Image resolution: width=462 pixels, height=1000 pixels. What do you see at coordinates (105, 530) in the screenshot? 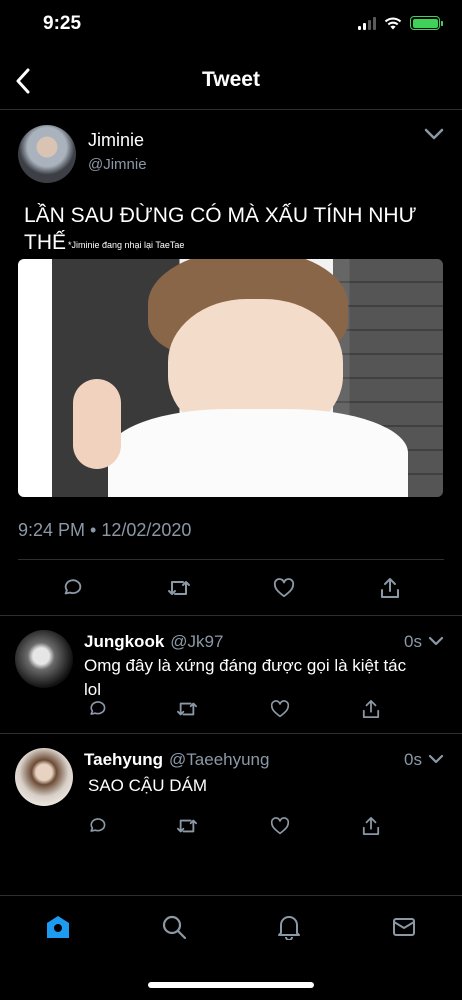
I see `tweet-timestamp: 9:24 PM • 12/02/2020` at bounding box center [105, 530].